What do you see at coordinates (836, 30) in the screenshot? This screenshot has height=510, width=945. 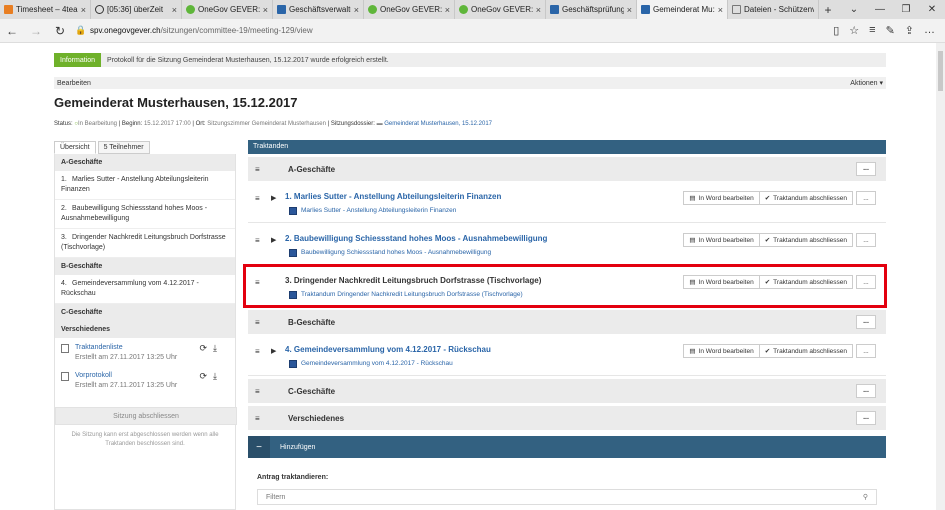 I see `reading-view-icon: ▯` at bounding box center [836, 30].